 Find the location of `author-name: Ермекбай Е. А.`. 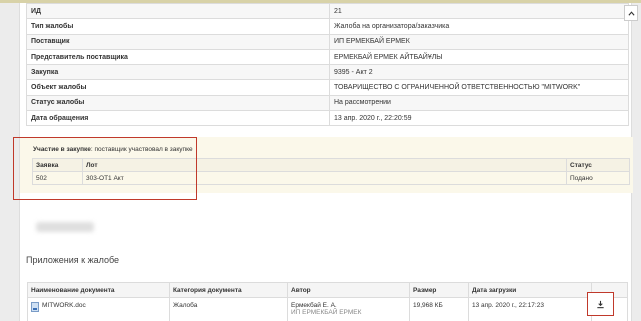

author-name: Ермекбай Е. А. is located at coordinates (314, 305).